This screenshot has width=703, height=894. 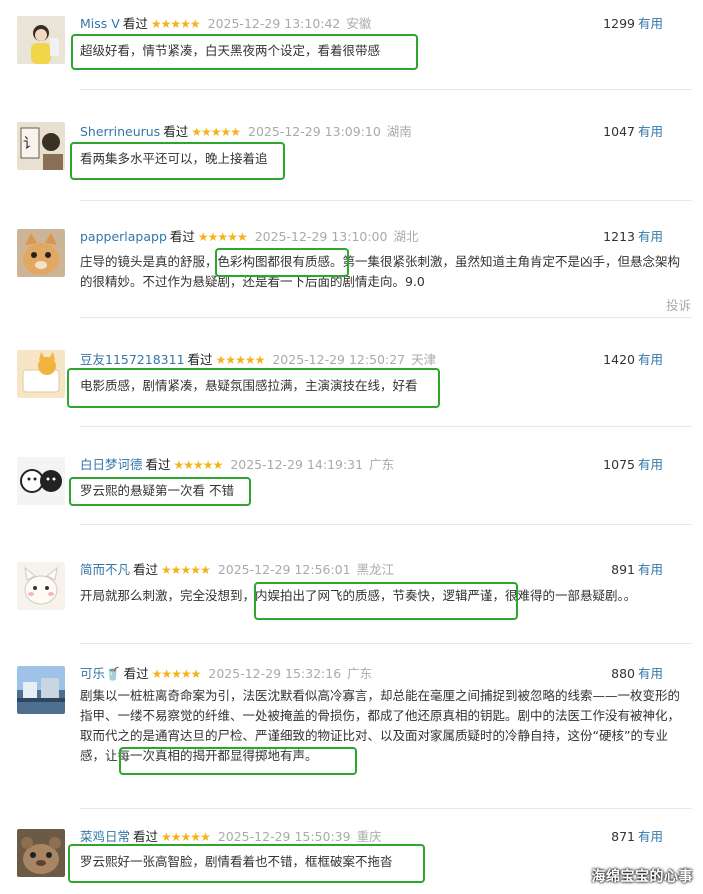 What do you see at coordinates (619, 23) in the screenshot?
I see `vote-number: 1299` at bounding box center [619, 23].